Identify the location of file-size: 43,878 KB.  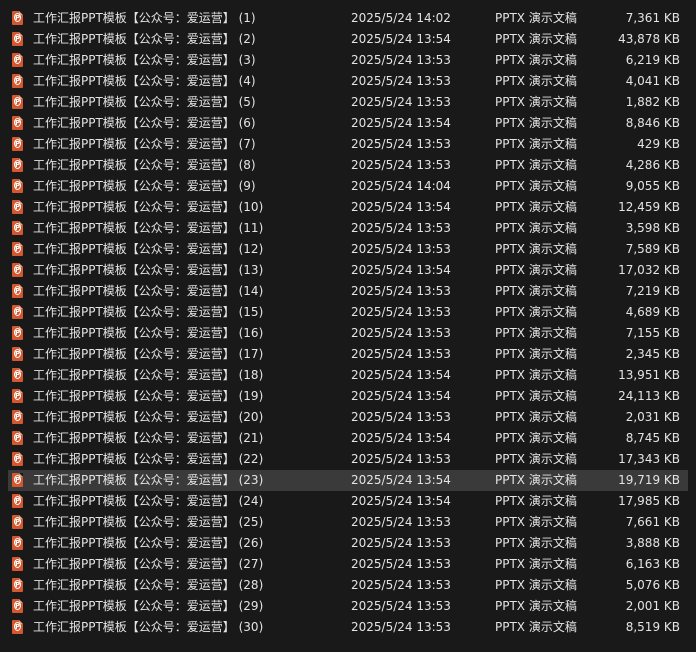
(649, 39).